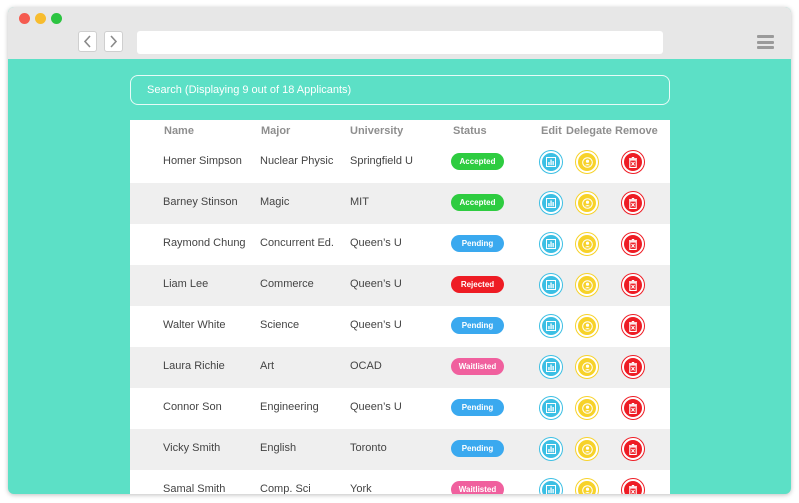  Describe the element at coordinates (179, 131) in the screenshot. I see `header-name: Name` at that location.